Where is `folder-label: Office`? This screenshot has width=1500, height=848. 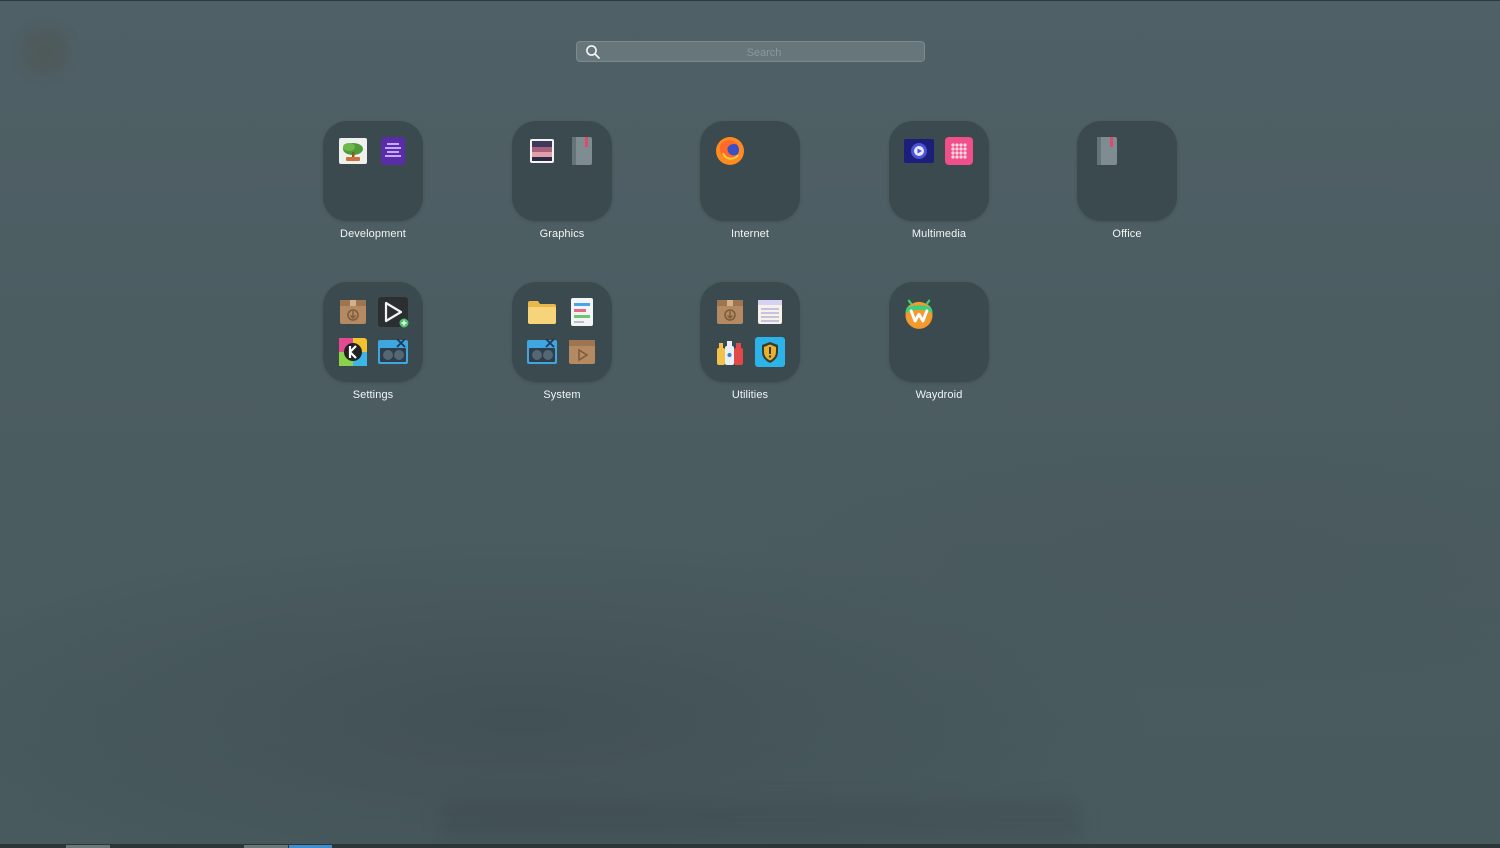 folder-label: Office is located at coordinates (1127, 234).